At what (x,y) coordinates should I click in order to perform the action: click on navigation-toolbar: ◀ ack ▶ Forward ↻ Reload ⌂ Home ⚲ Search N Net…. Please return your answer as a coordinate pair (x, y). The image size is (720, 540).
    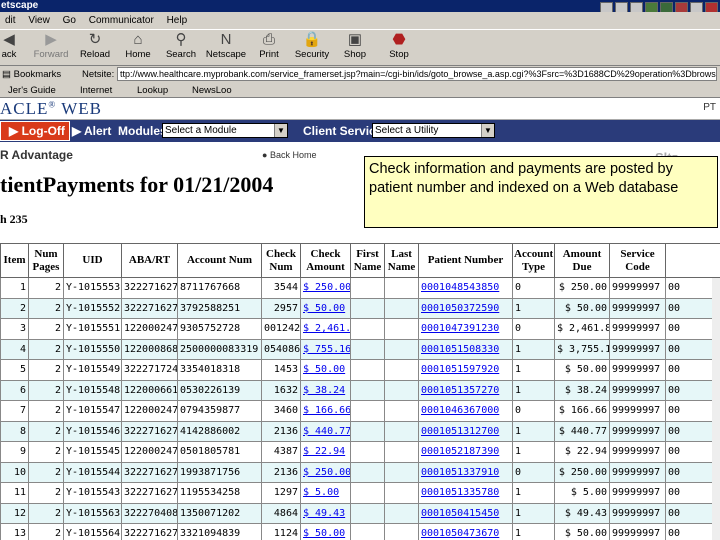
    Looking at the image, I should click on (360, 47).